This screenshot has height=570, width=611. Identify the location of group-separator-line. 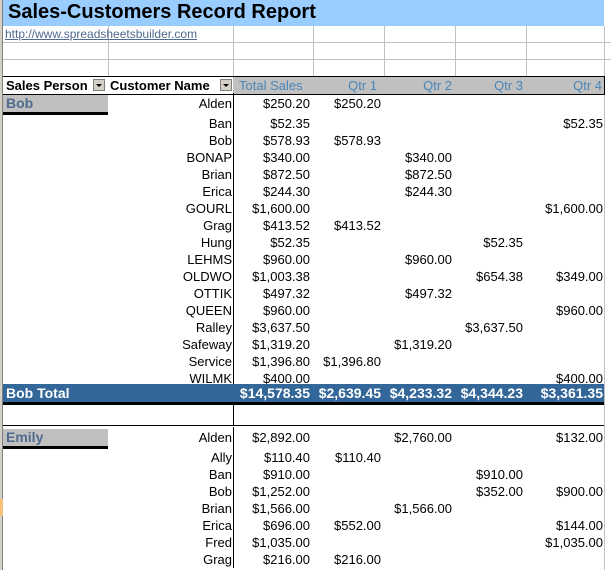
(303, 425).